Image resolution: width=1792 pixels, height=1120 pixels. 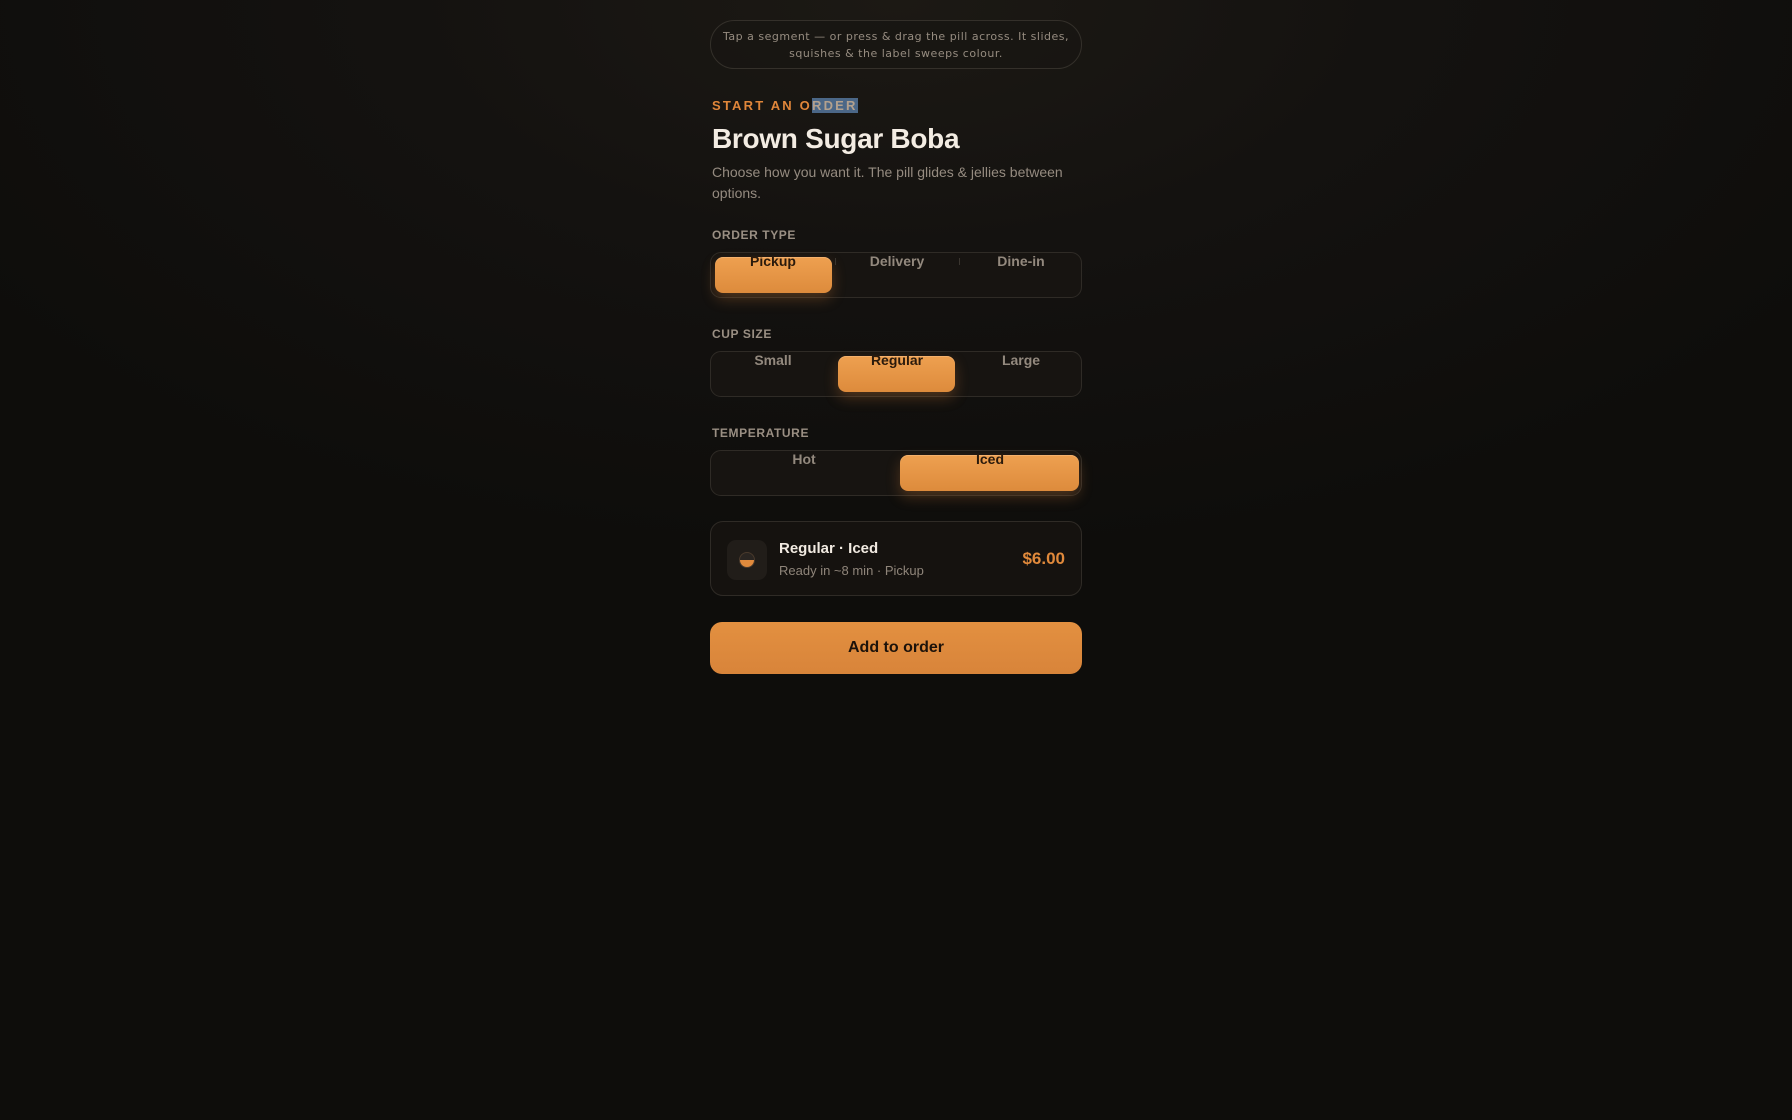 I want to click on order-type-label: ORDER TYPE, so click(x=754, y=235).